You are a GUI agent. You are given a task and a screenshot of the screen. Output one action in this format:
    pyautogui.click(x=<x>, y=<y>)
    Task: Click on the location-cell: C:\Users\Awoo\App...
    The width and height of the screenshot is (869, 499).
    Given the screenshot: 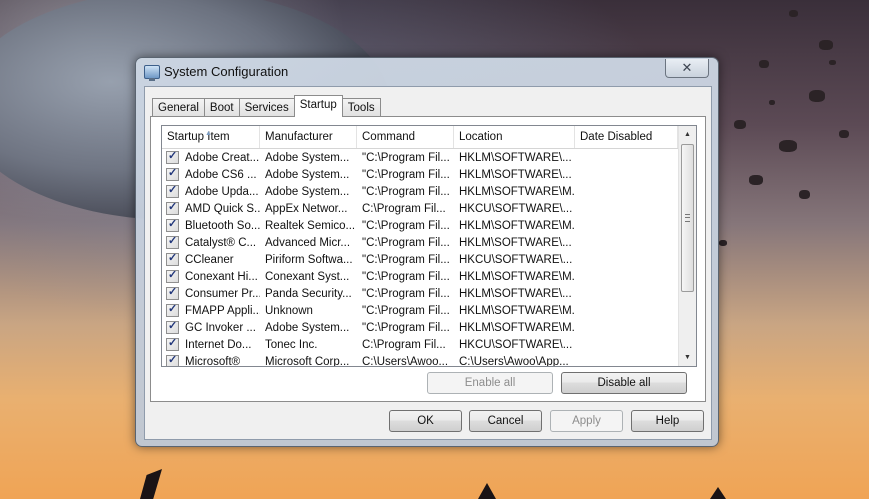 What is the action you would take?
    pyautogui.click(x=514, y=361)
    